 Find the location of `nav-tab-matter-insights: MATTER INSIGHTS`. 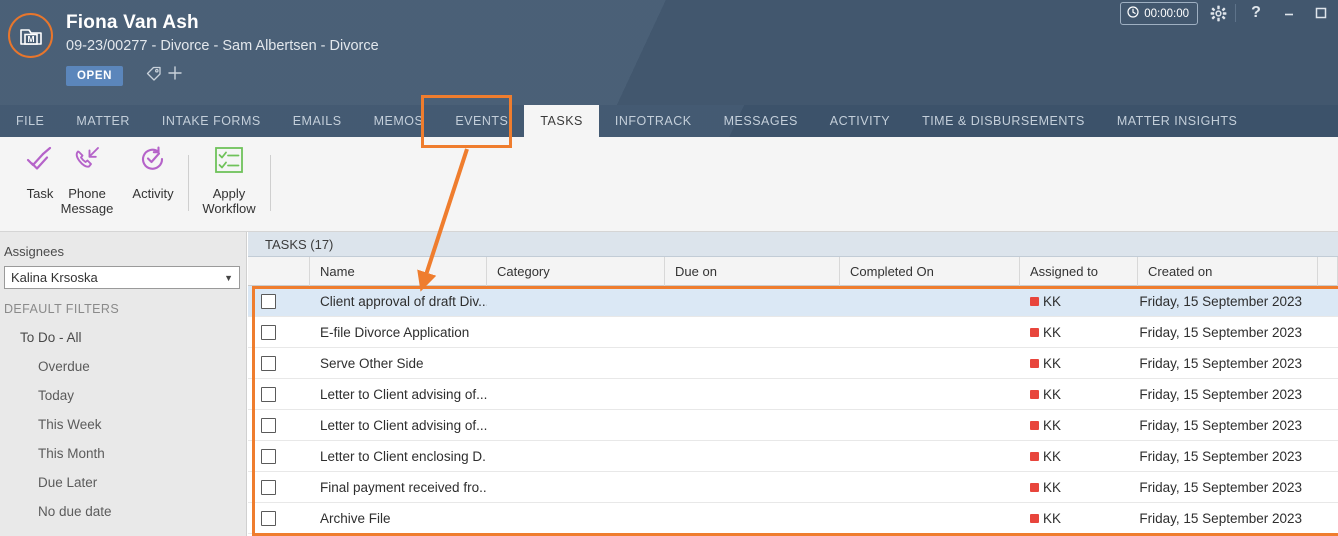

nav-tab-matter-insights: MATTER INSIGHTS is located at coordinates (1177, 121).